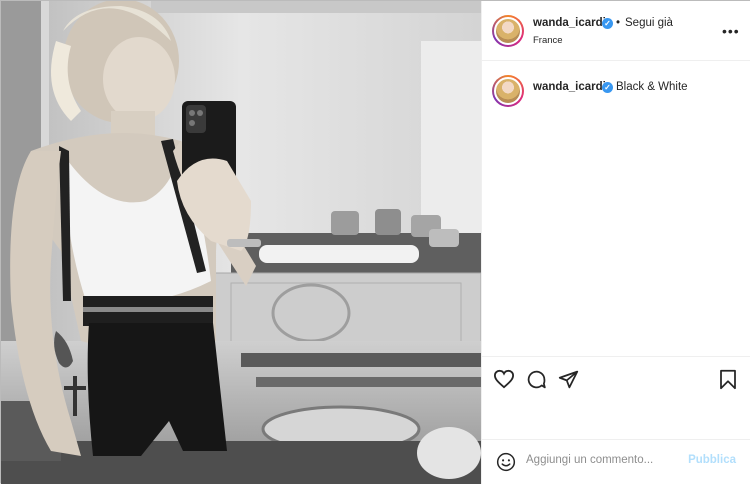 The width and height of the screenshot is (750, 484). Describe the element at coordinates (607, 87) in the screenshot. I see `caption-verified-badge-icon: ✓` at that location.